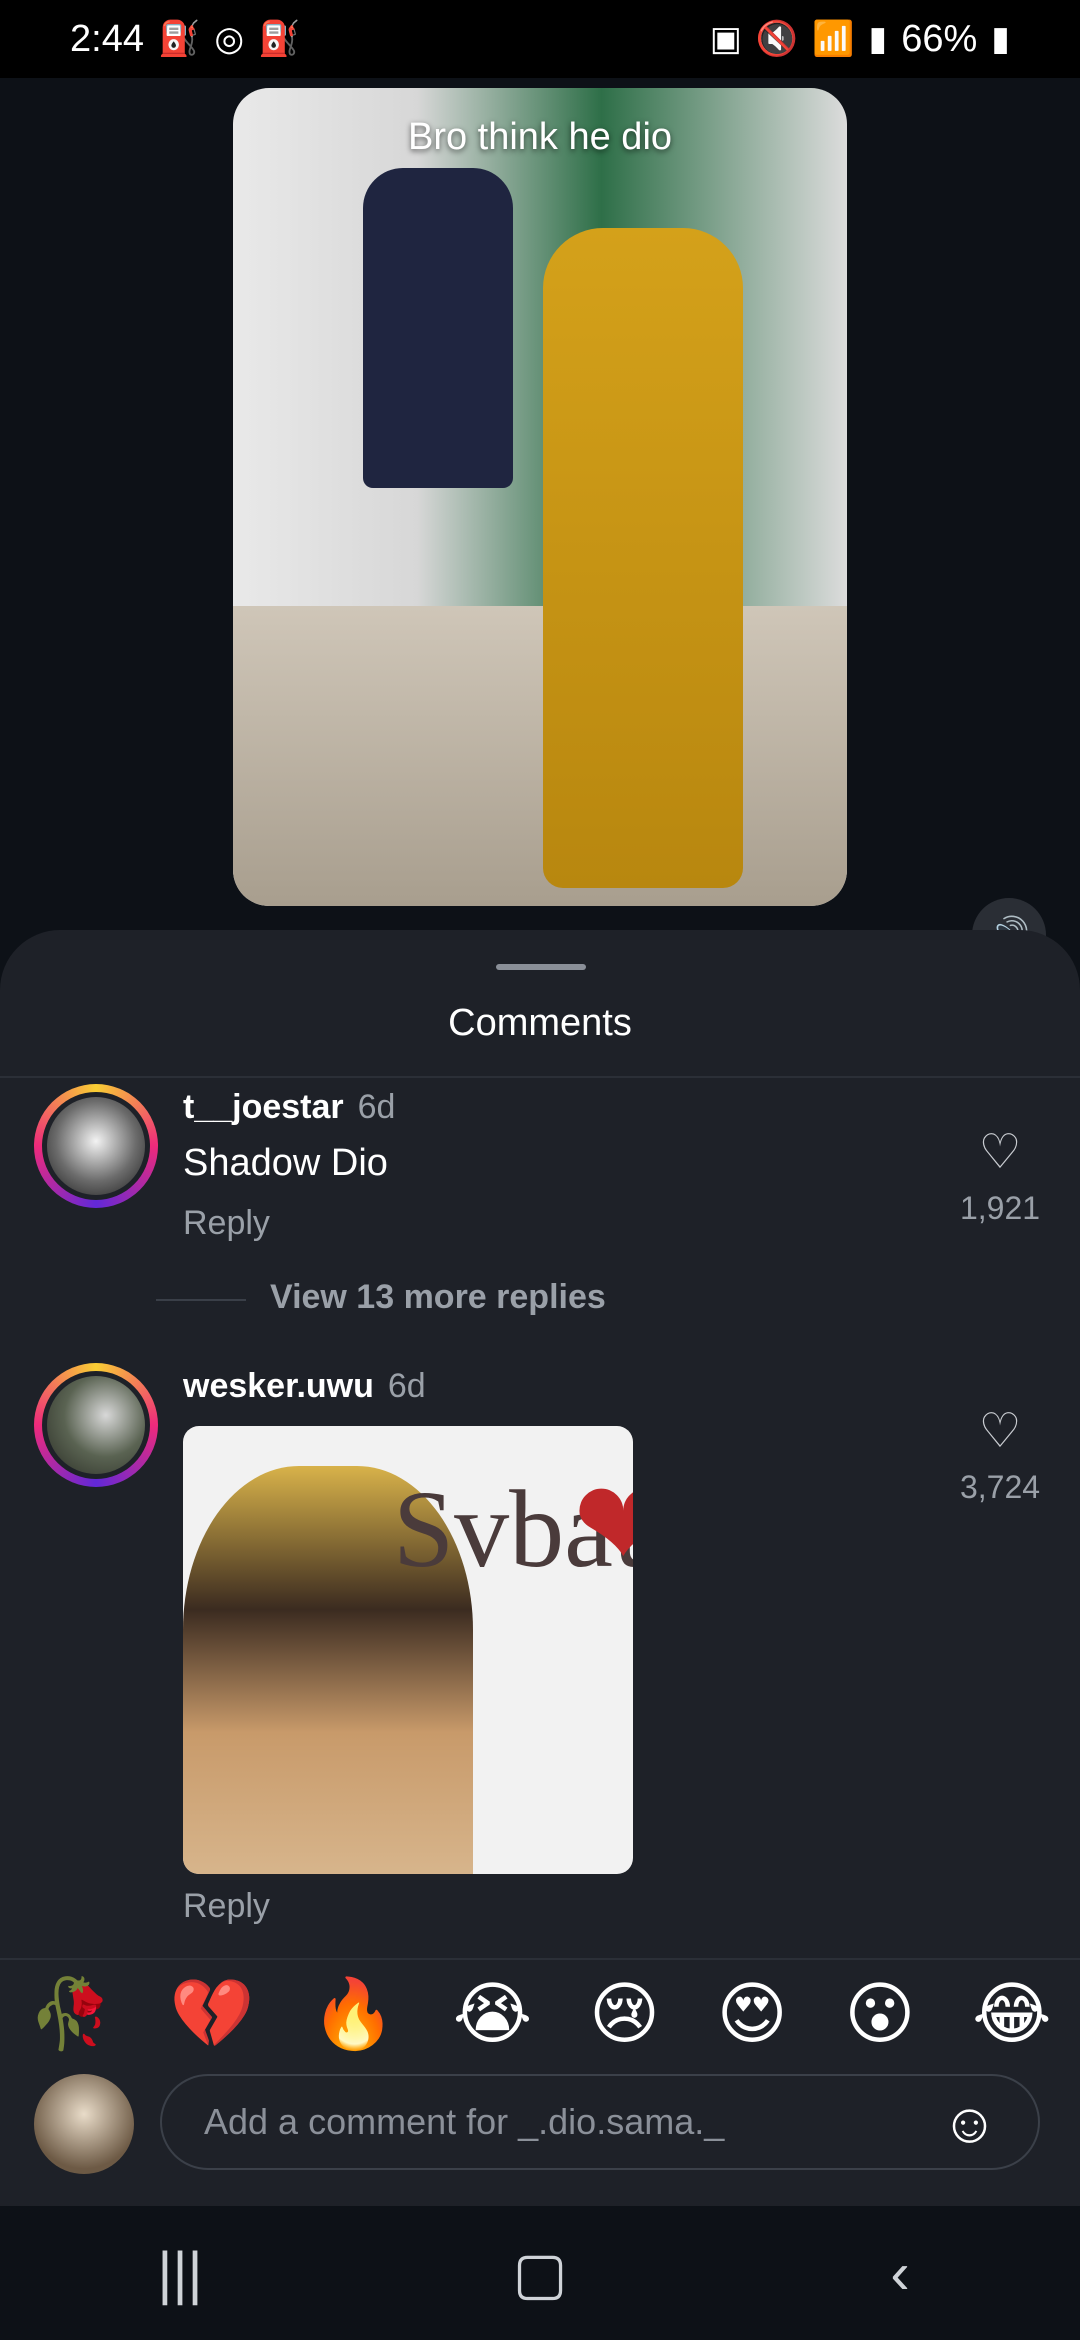  What do you see at coordinates (969, 2122) in the screenshot?
I see `sticker-icon: ☺` at bounding box center [969, 2122].